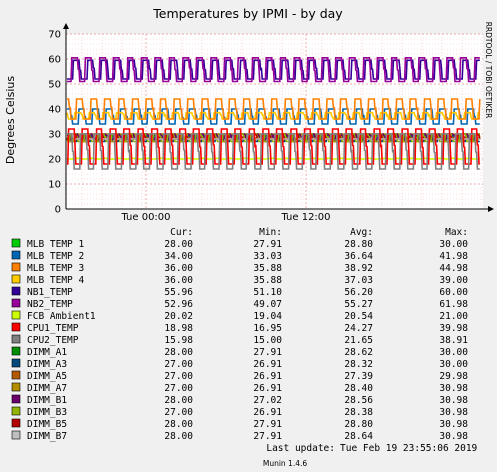  Describe the element at coordinates (453, 268) in the screenshot. I see `legend-value-max: 44.98` at that location.